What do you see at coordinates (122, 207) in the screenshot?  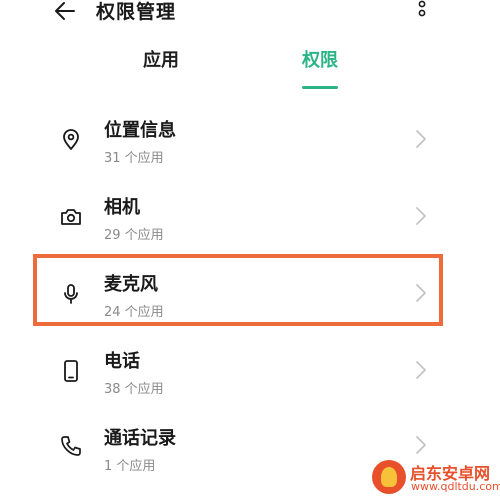 I see `permission-title: 相机` at bounding box center [122, 207].